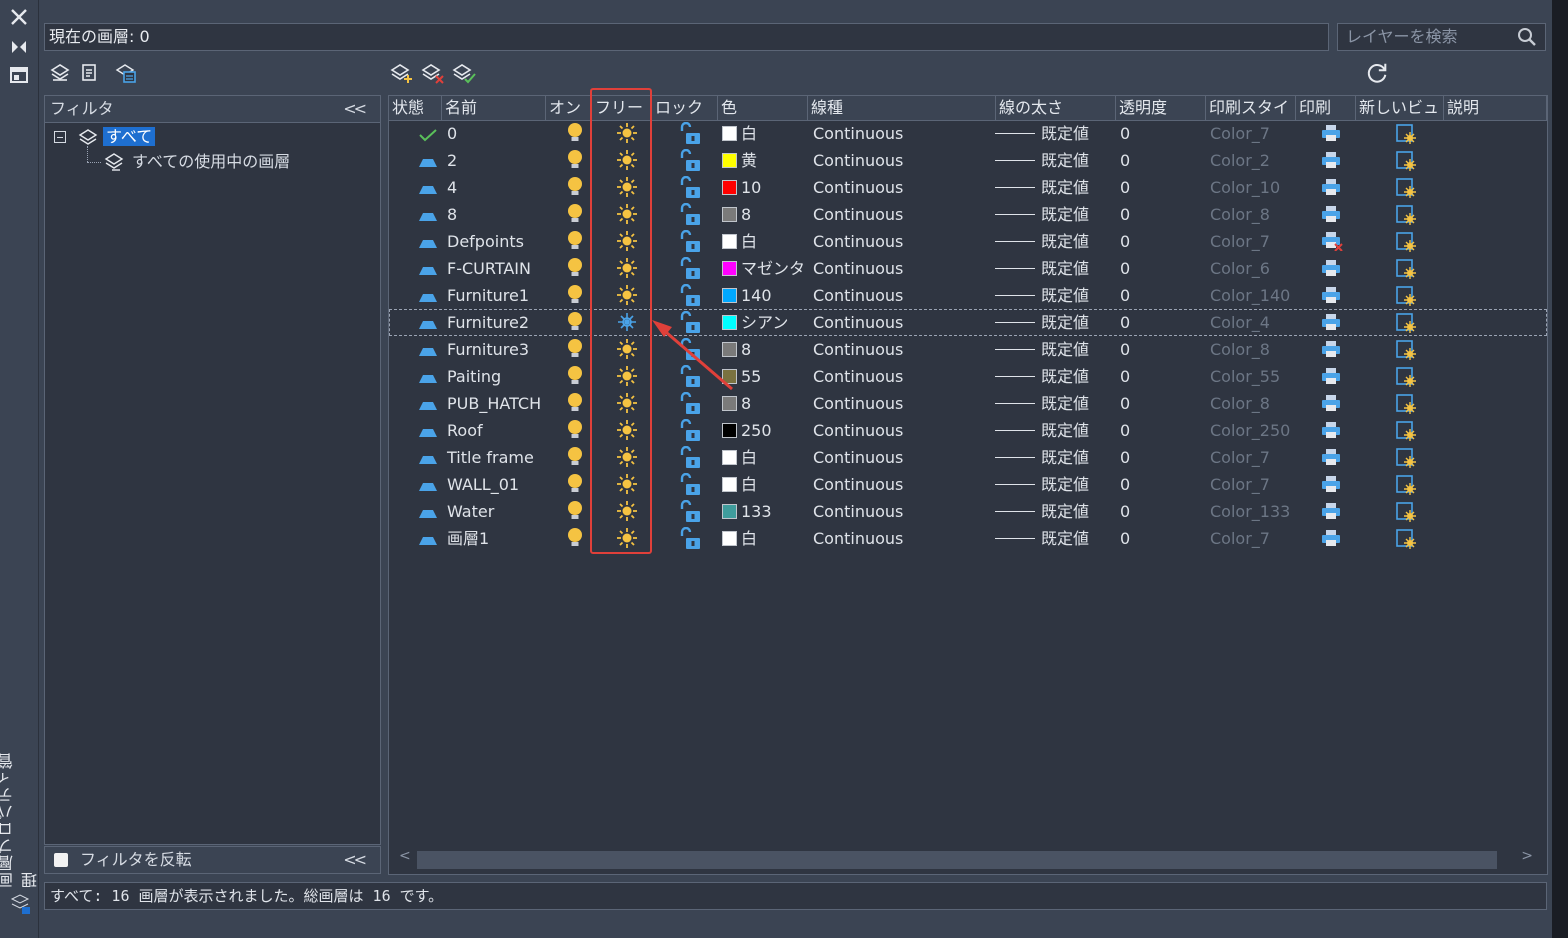  Describe the element at coordinates (433, 73) in the screenshot. I see `delete-layer-icon` at that location.